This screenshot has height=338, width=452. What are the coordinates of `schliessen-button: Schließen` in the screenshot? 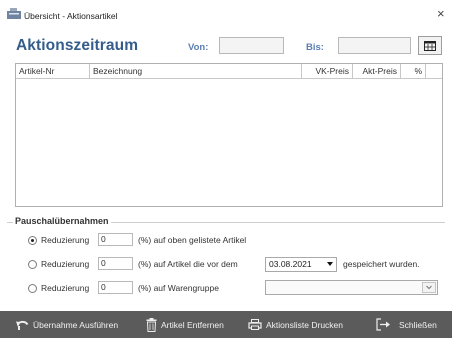 It's located at (406, 324).